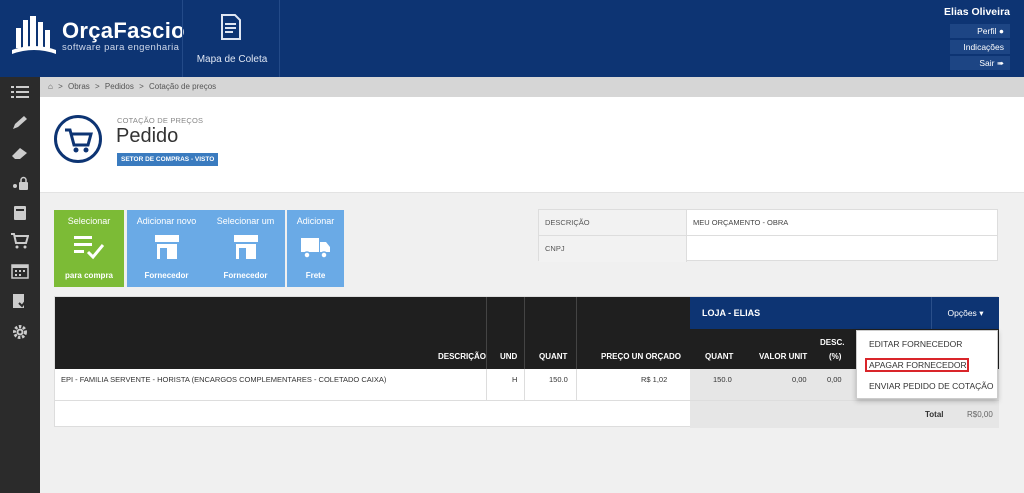 The height and width of the screenshot is (493, 1024). Describe the element at coordinates (20, 183) in the screenshot. I see `lock-people-icon` at that location.